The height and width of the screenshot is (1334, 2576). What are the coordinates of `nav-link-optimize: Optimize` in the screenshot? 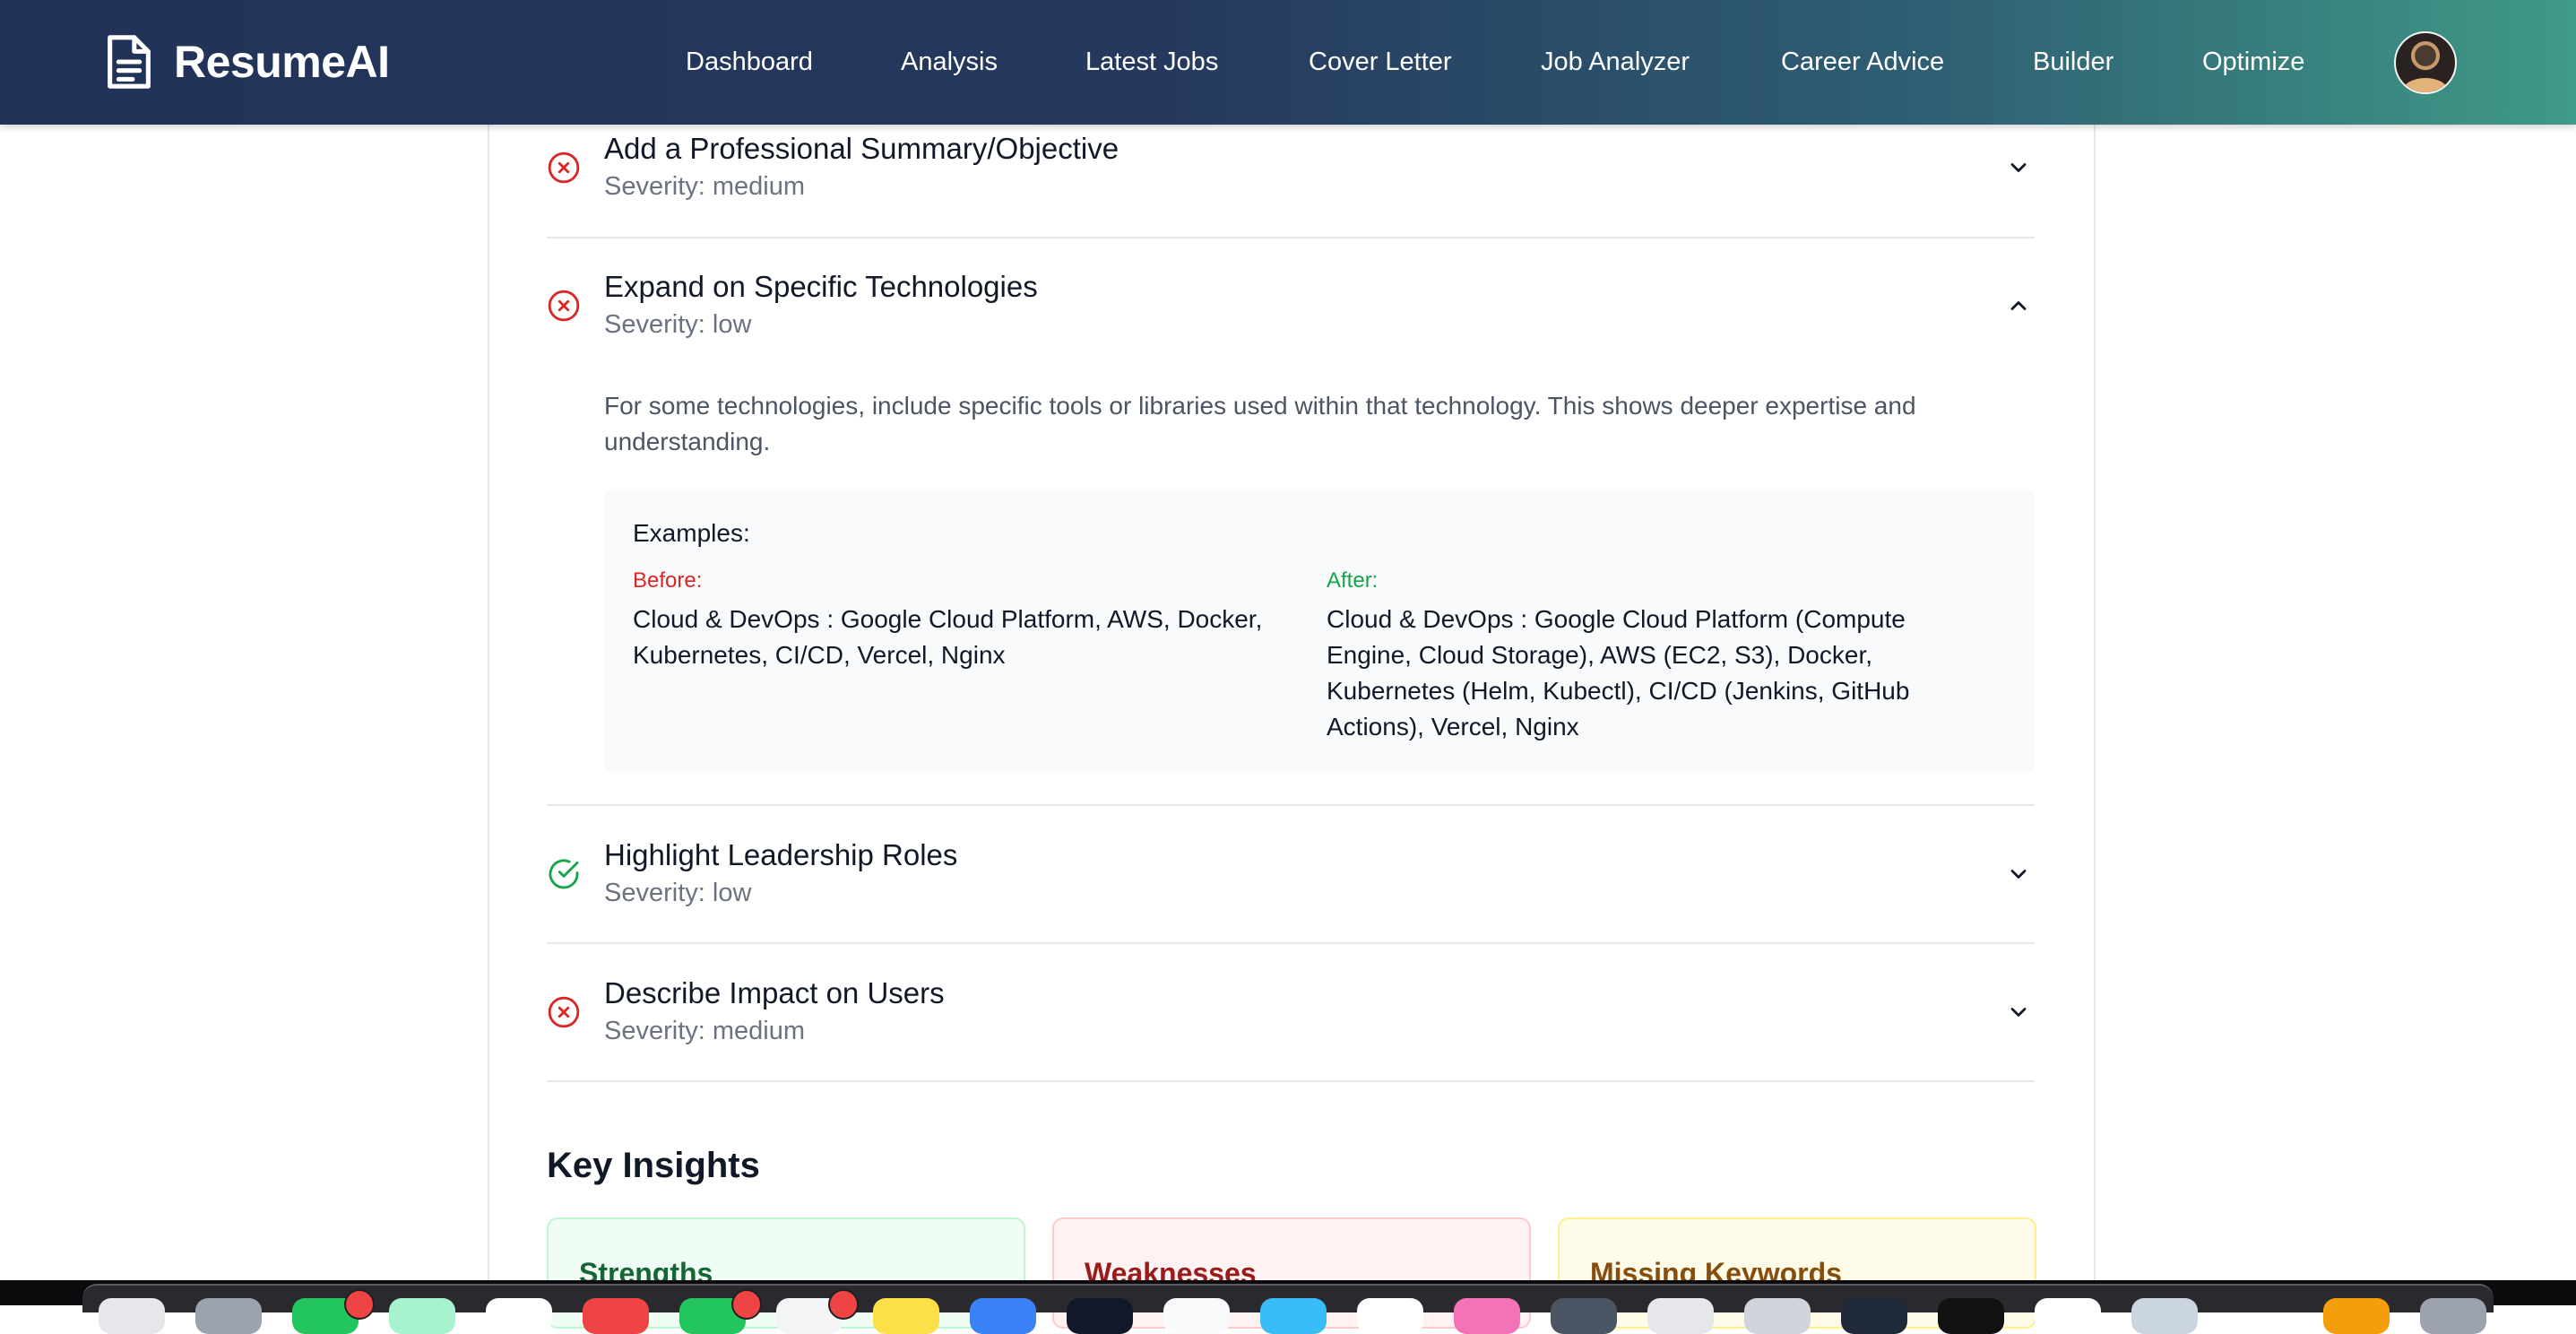 It's located at (2253, 62).